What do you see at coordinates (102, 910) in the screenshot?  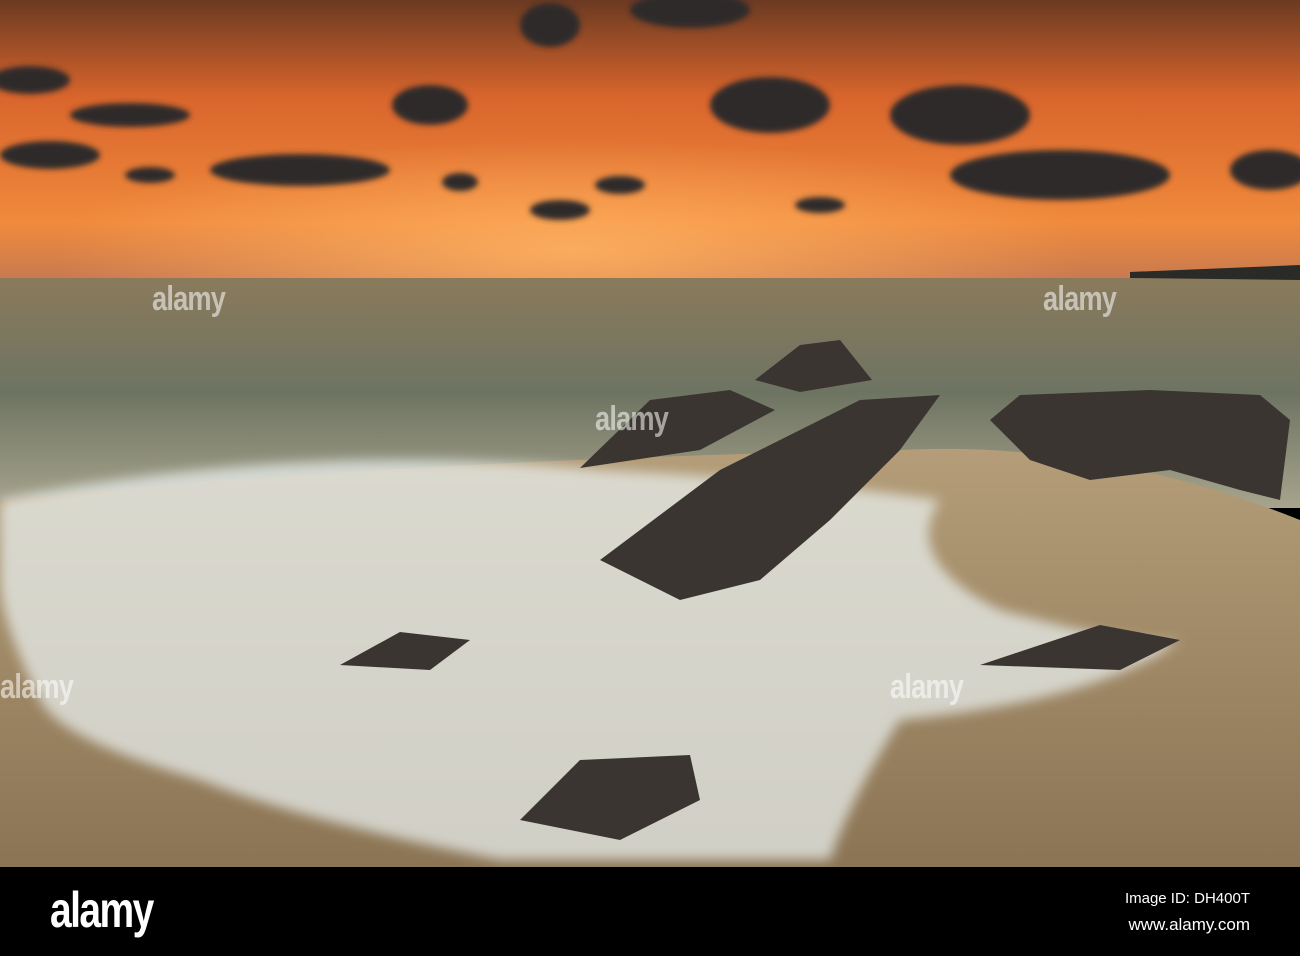 I see `alamy-logo: alamy` at bounding box center [102, 910].